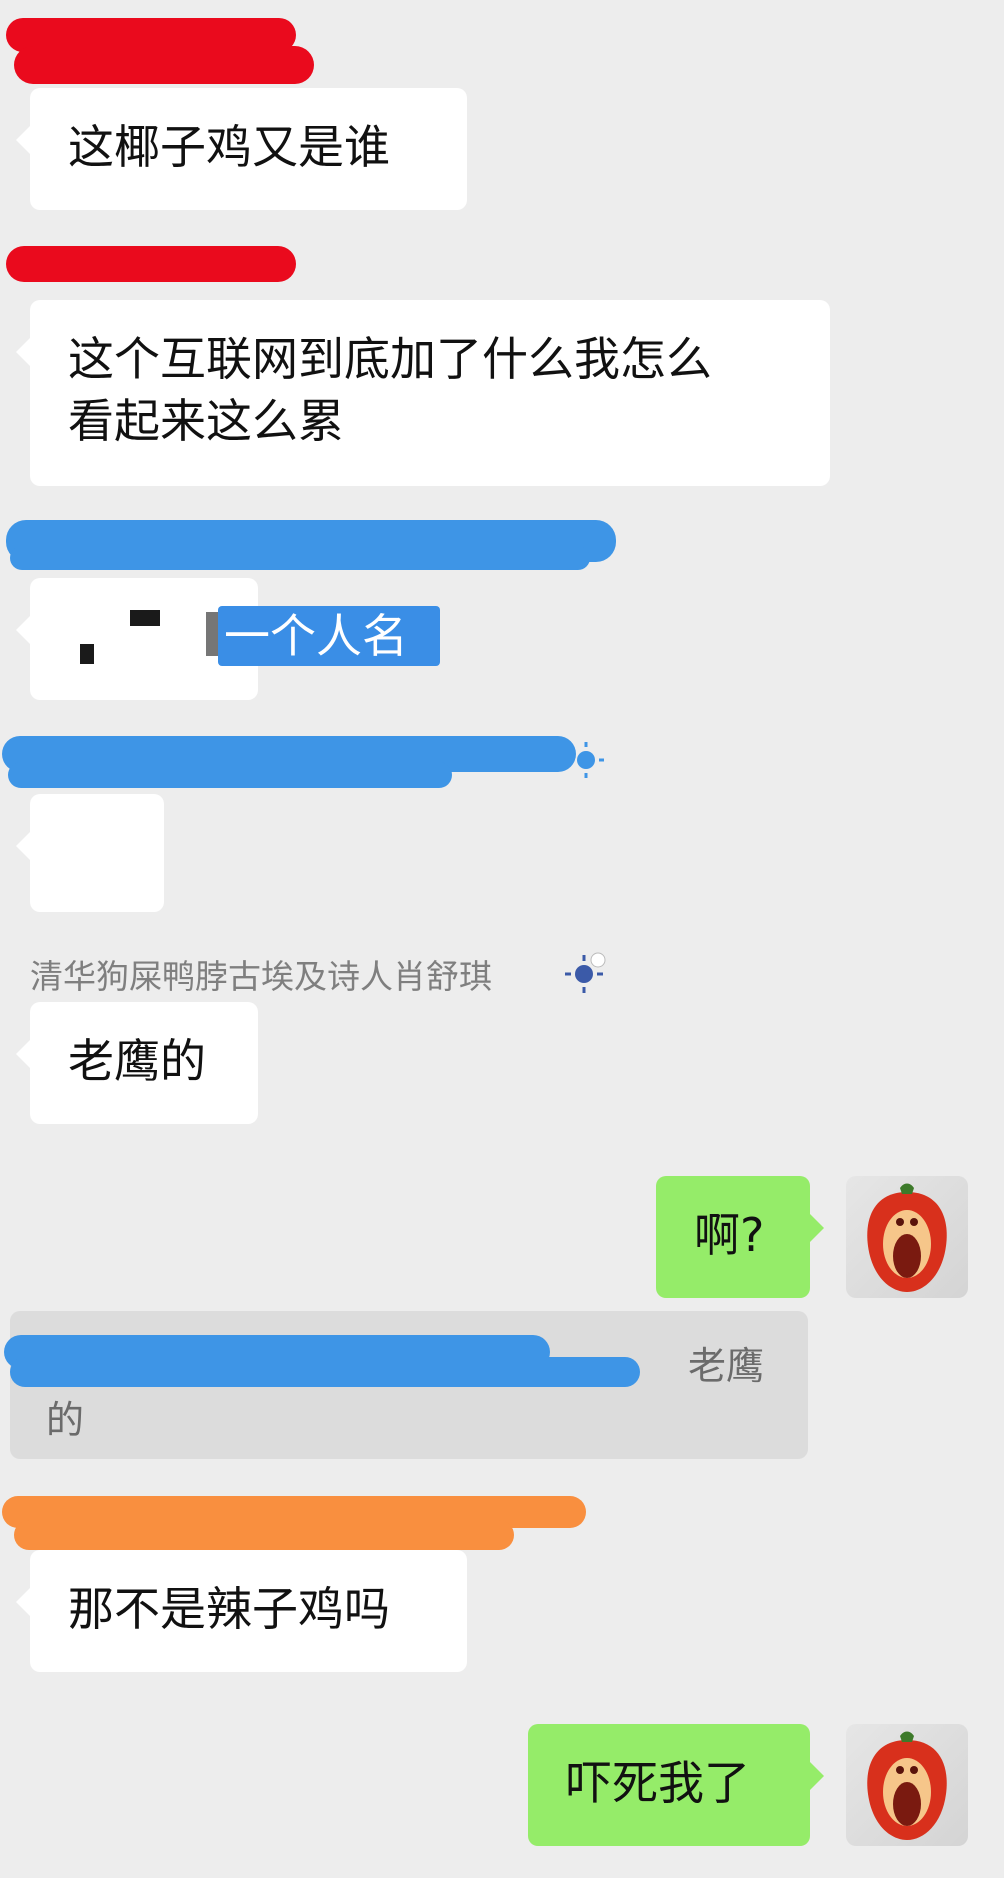 The height and width of the screenshot is (1878, 1004). What do you see at coordinates (729, 1235) in the screenshot?
I see `message-text: 啊?` at bounding box center [729, 1235].